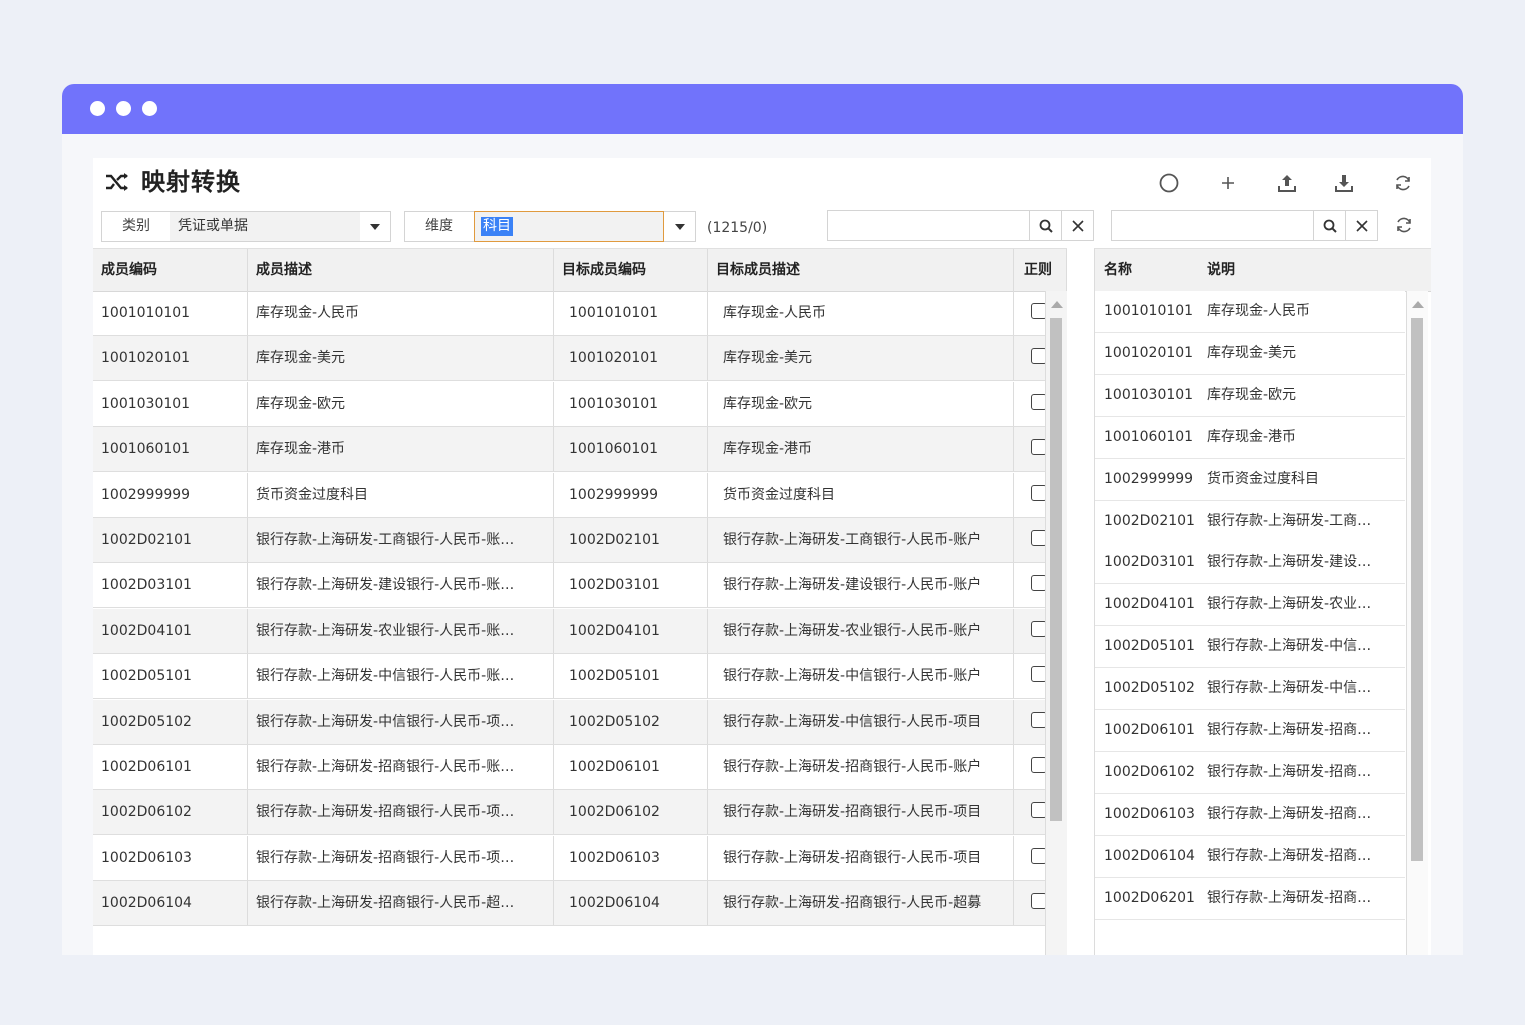 The width and height of the screenshot is (1525, 1025). I want to click on dimension-select: 维度 科目, so click(550, 226).